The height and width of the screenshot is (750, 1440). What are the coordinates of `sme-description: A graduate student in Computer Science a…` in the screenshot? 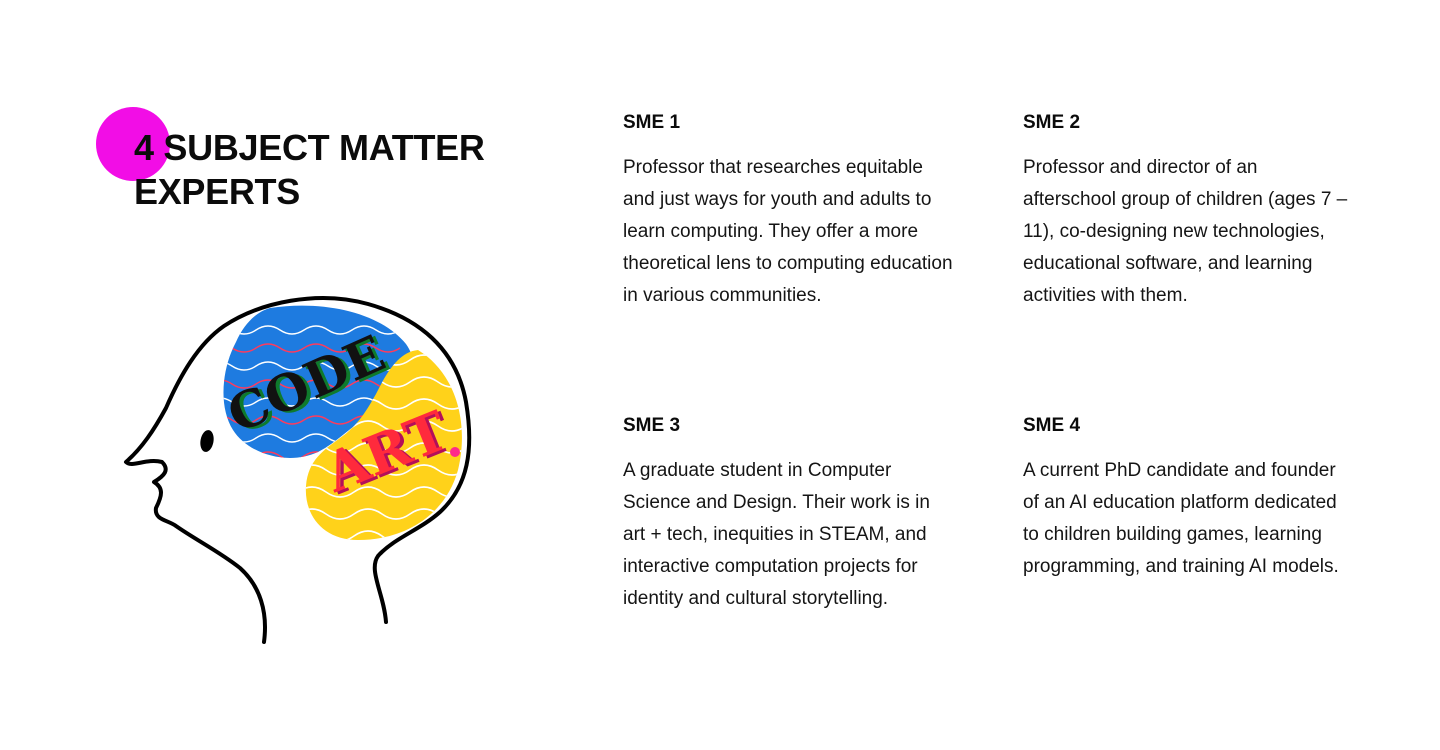 It's located at (776, 534).